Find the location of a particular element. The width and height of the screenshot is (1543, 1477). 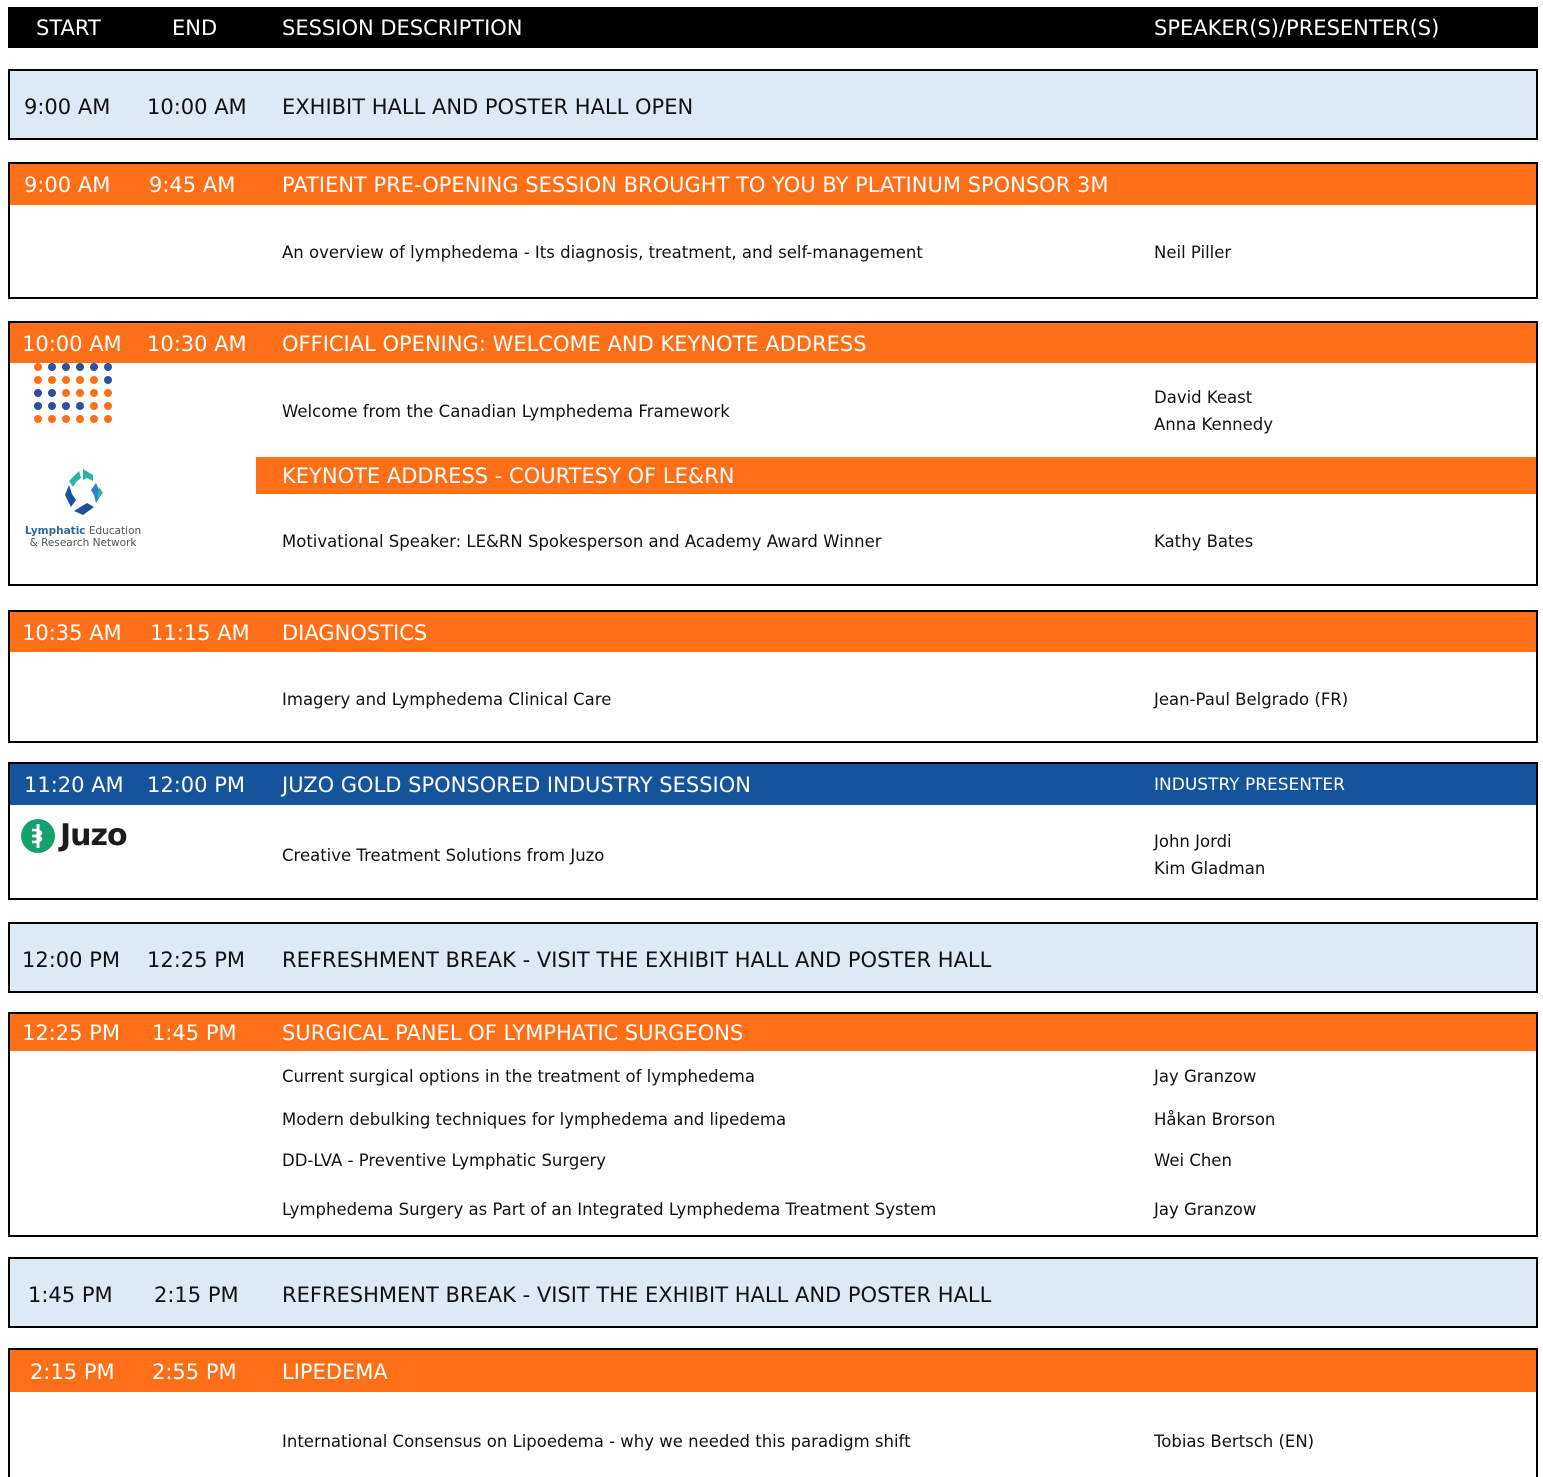

speaker: Tobias Bertsch (EN) is located at coordinates (1234, 1441).